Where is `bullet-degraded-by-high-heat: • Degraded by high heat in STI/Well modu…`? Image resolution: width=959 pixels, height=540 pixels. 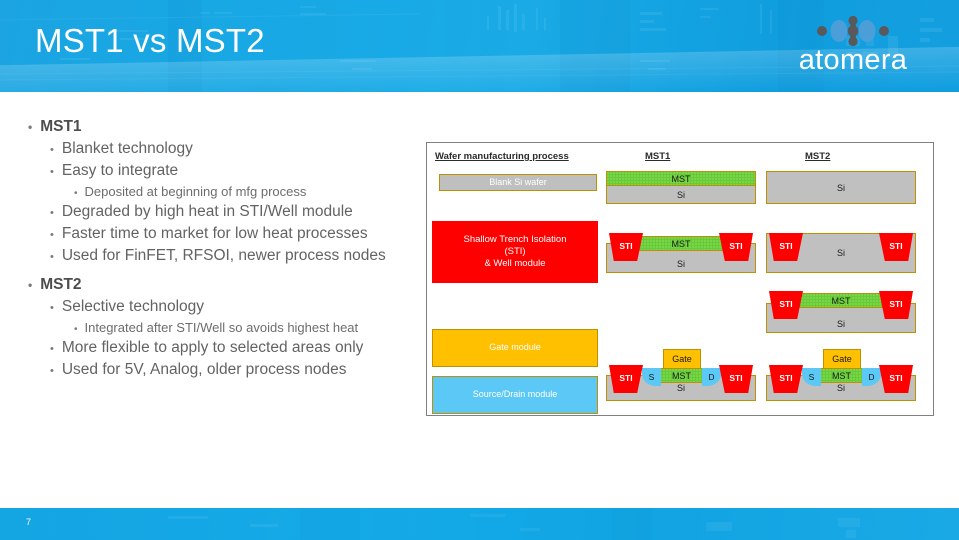 bullet-degraded-by-high-heat: • Degraded by high heat in STI/Well modu… is located at coordinates (234, 212).